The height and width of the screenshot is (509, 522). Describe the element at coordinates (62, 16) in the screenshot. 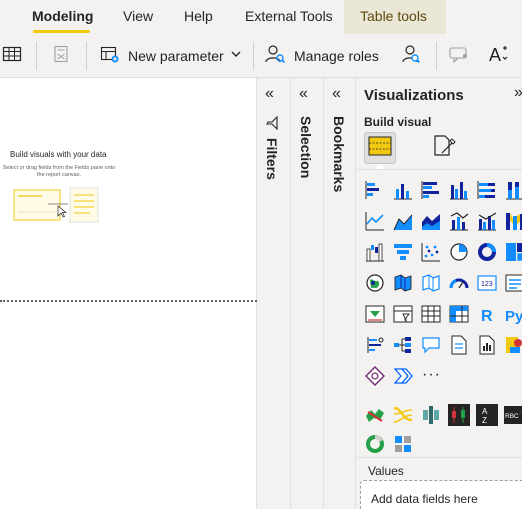

I see `tab-modeling: Modeling` at that location.